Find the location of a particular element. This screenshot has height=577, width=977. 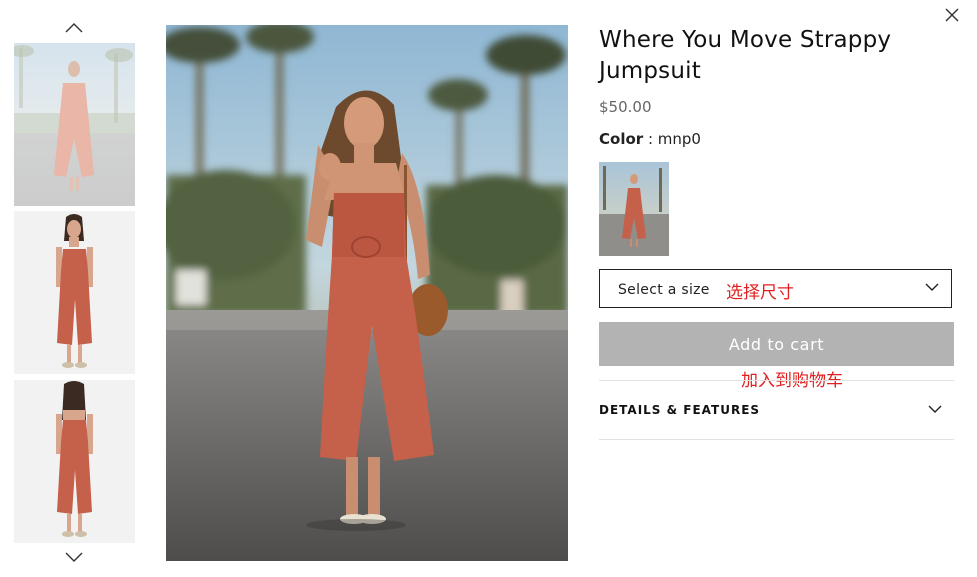

chevron-up-icon is located at coordinates (74, 28).